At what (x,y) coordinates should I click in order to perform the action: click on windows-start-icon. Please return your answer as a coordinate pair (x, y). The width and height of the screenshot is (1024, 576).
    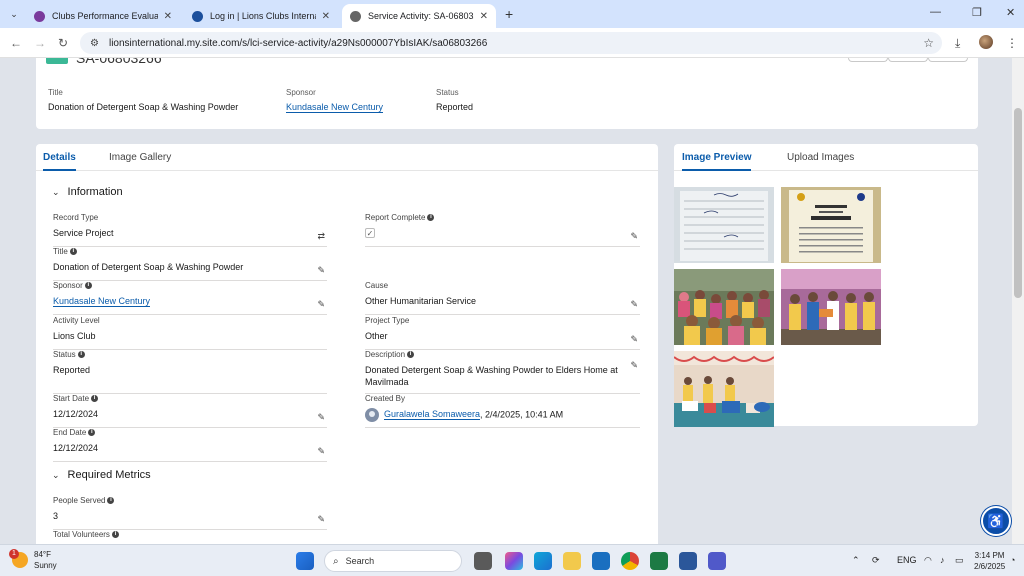
    Looking at the image, I should click on (305, 561).